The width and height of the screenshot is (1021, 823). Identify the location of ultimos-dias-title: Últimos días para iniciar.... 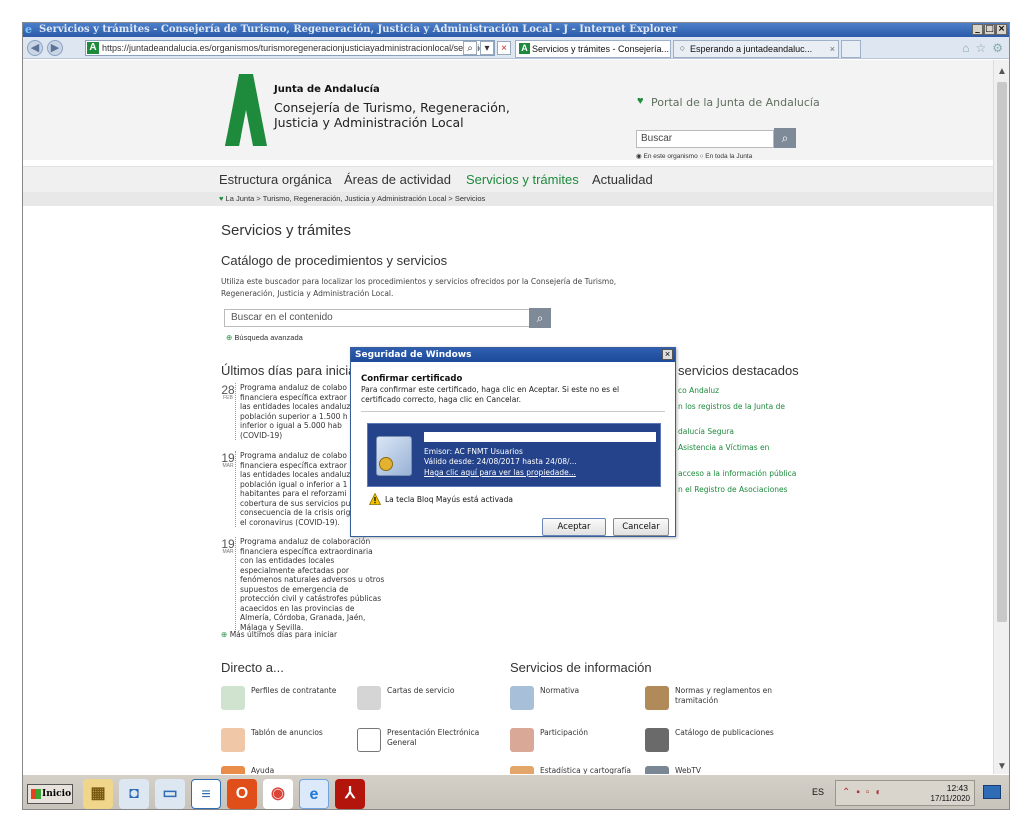
(295, 370).